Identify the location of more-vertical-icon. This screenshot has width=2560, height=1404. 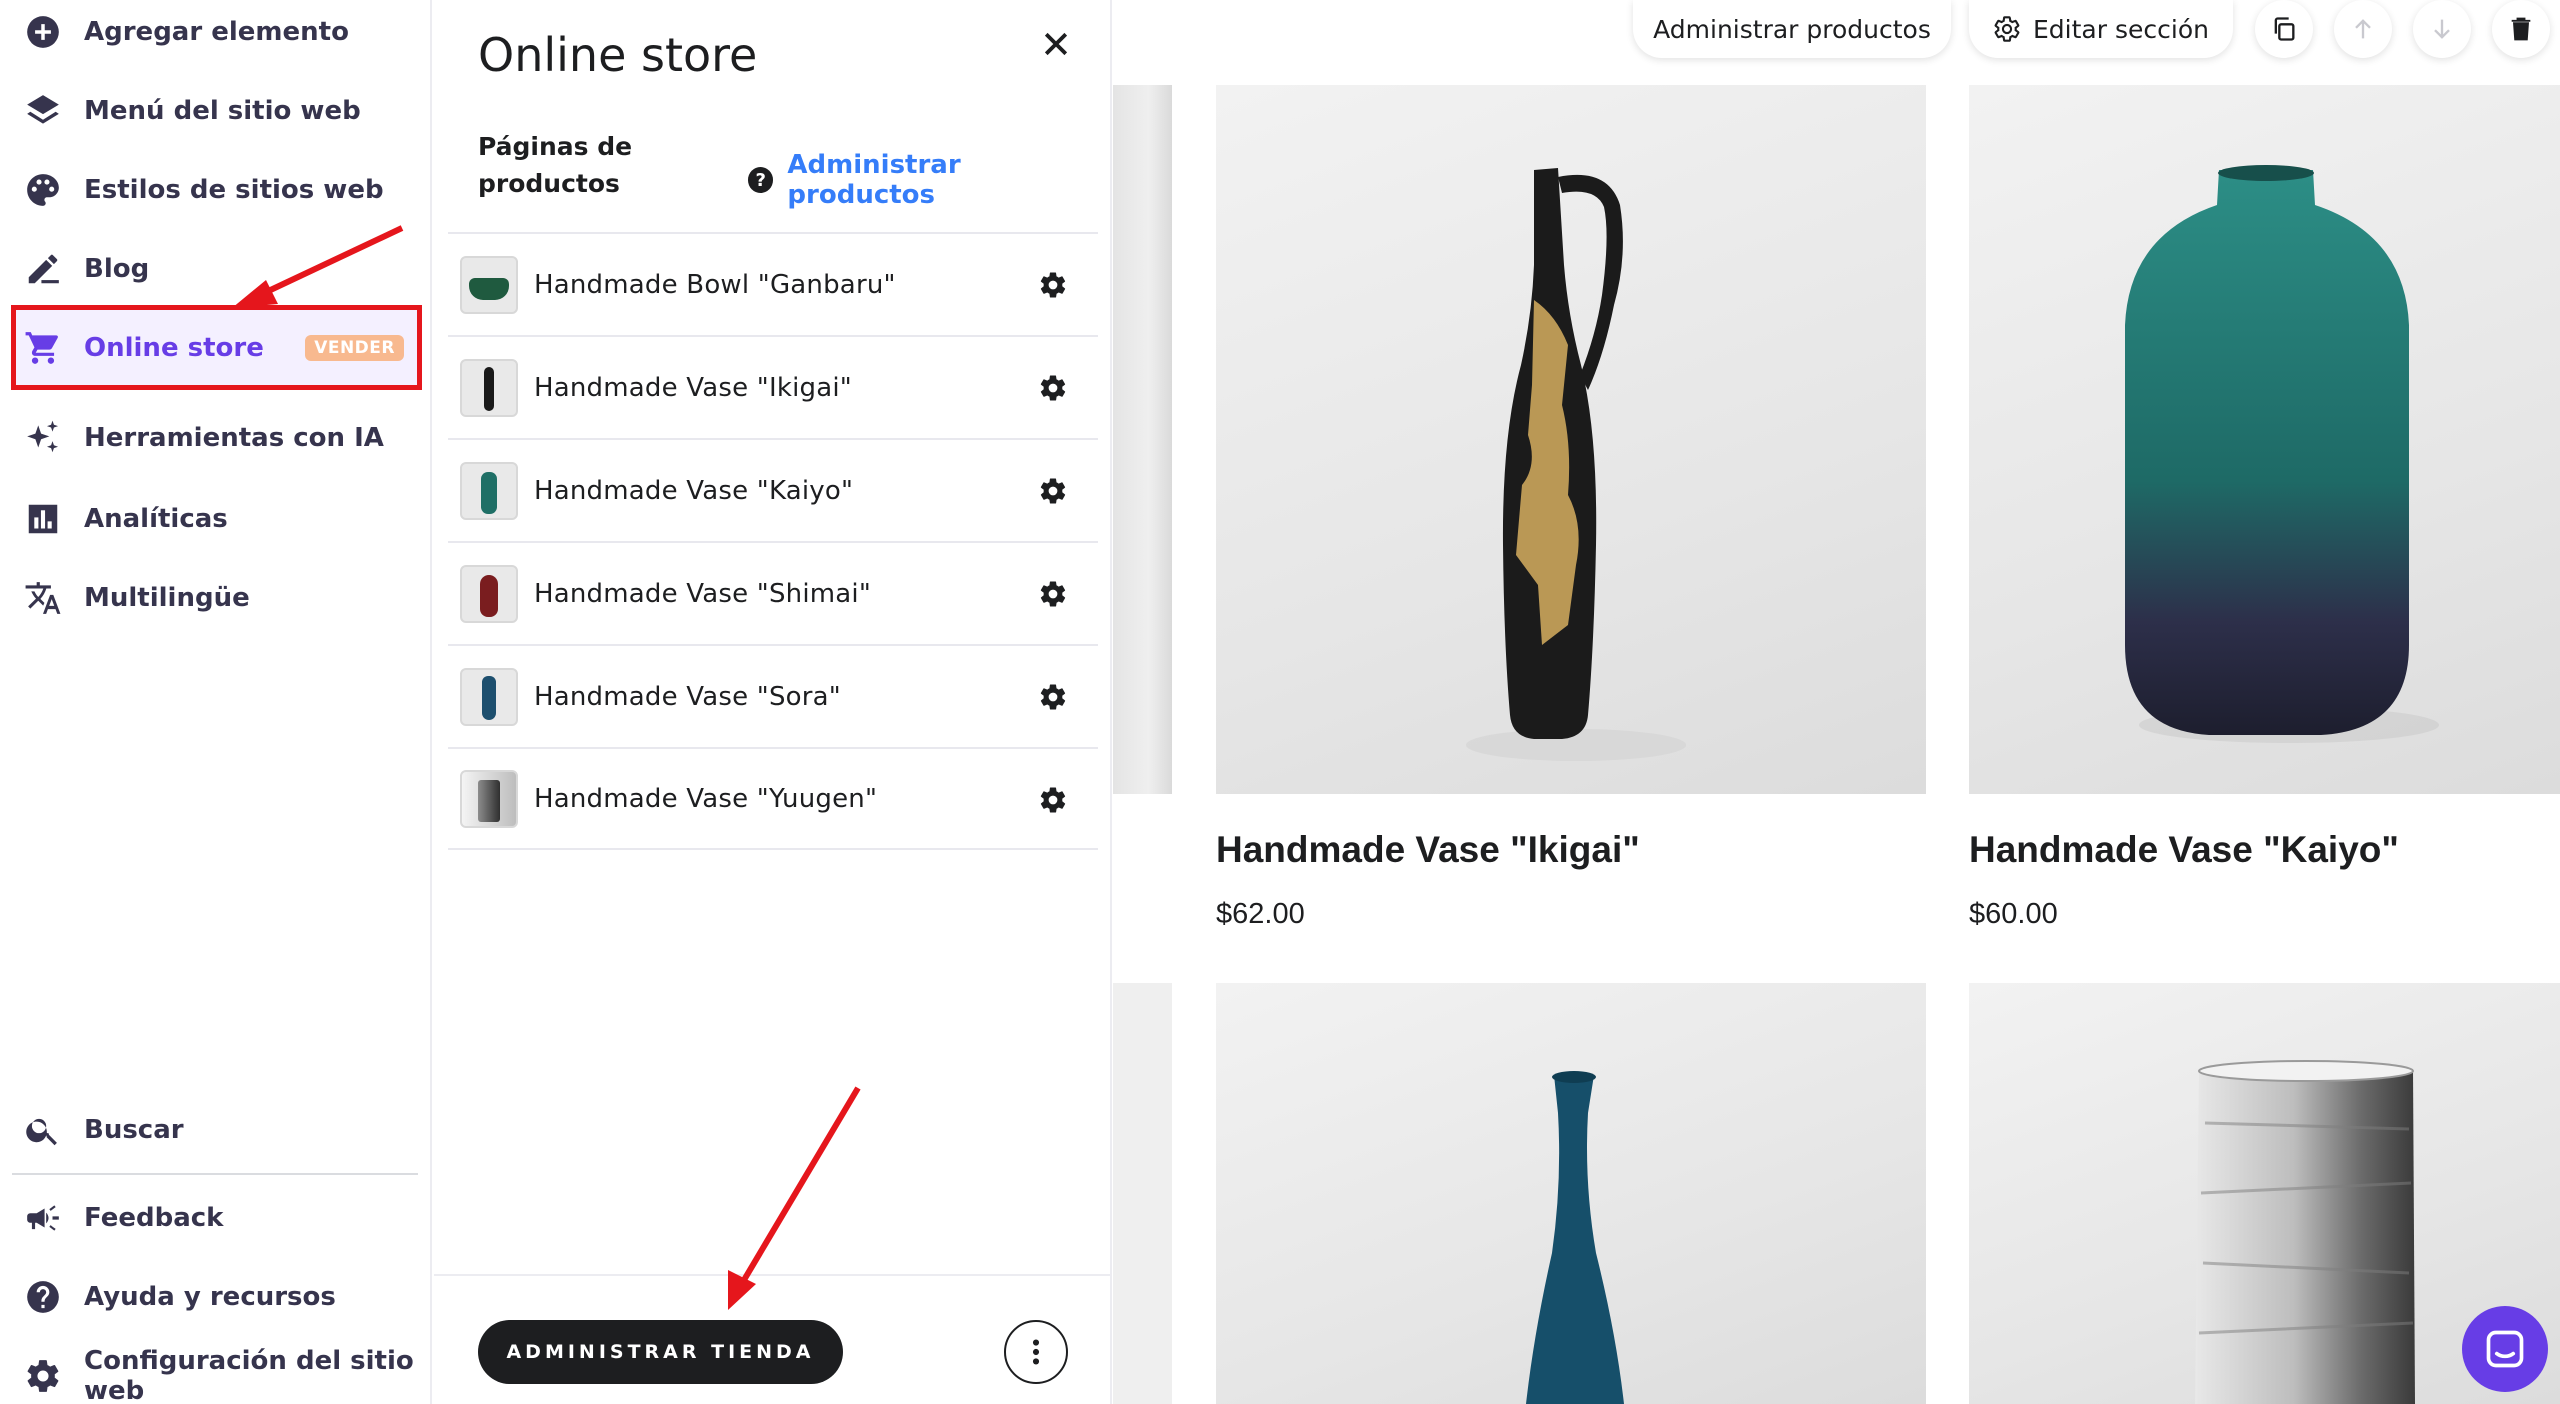
(1036, 1352).